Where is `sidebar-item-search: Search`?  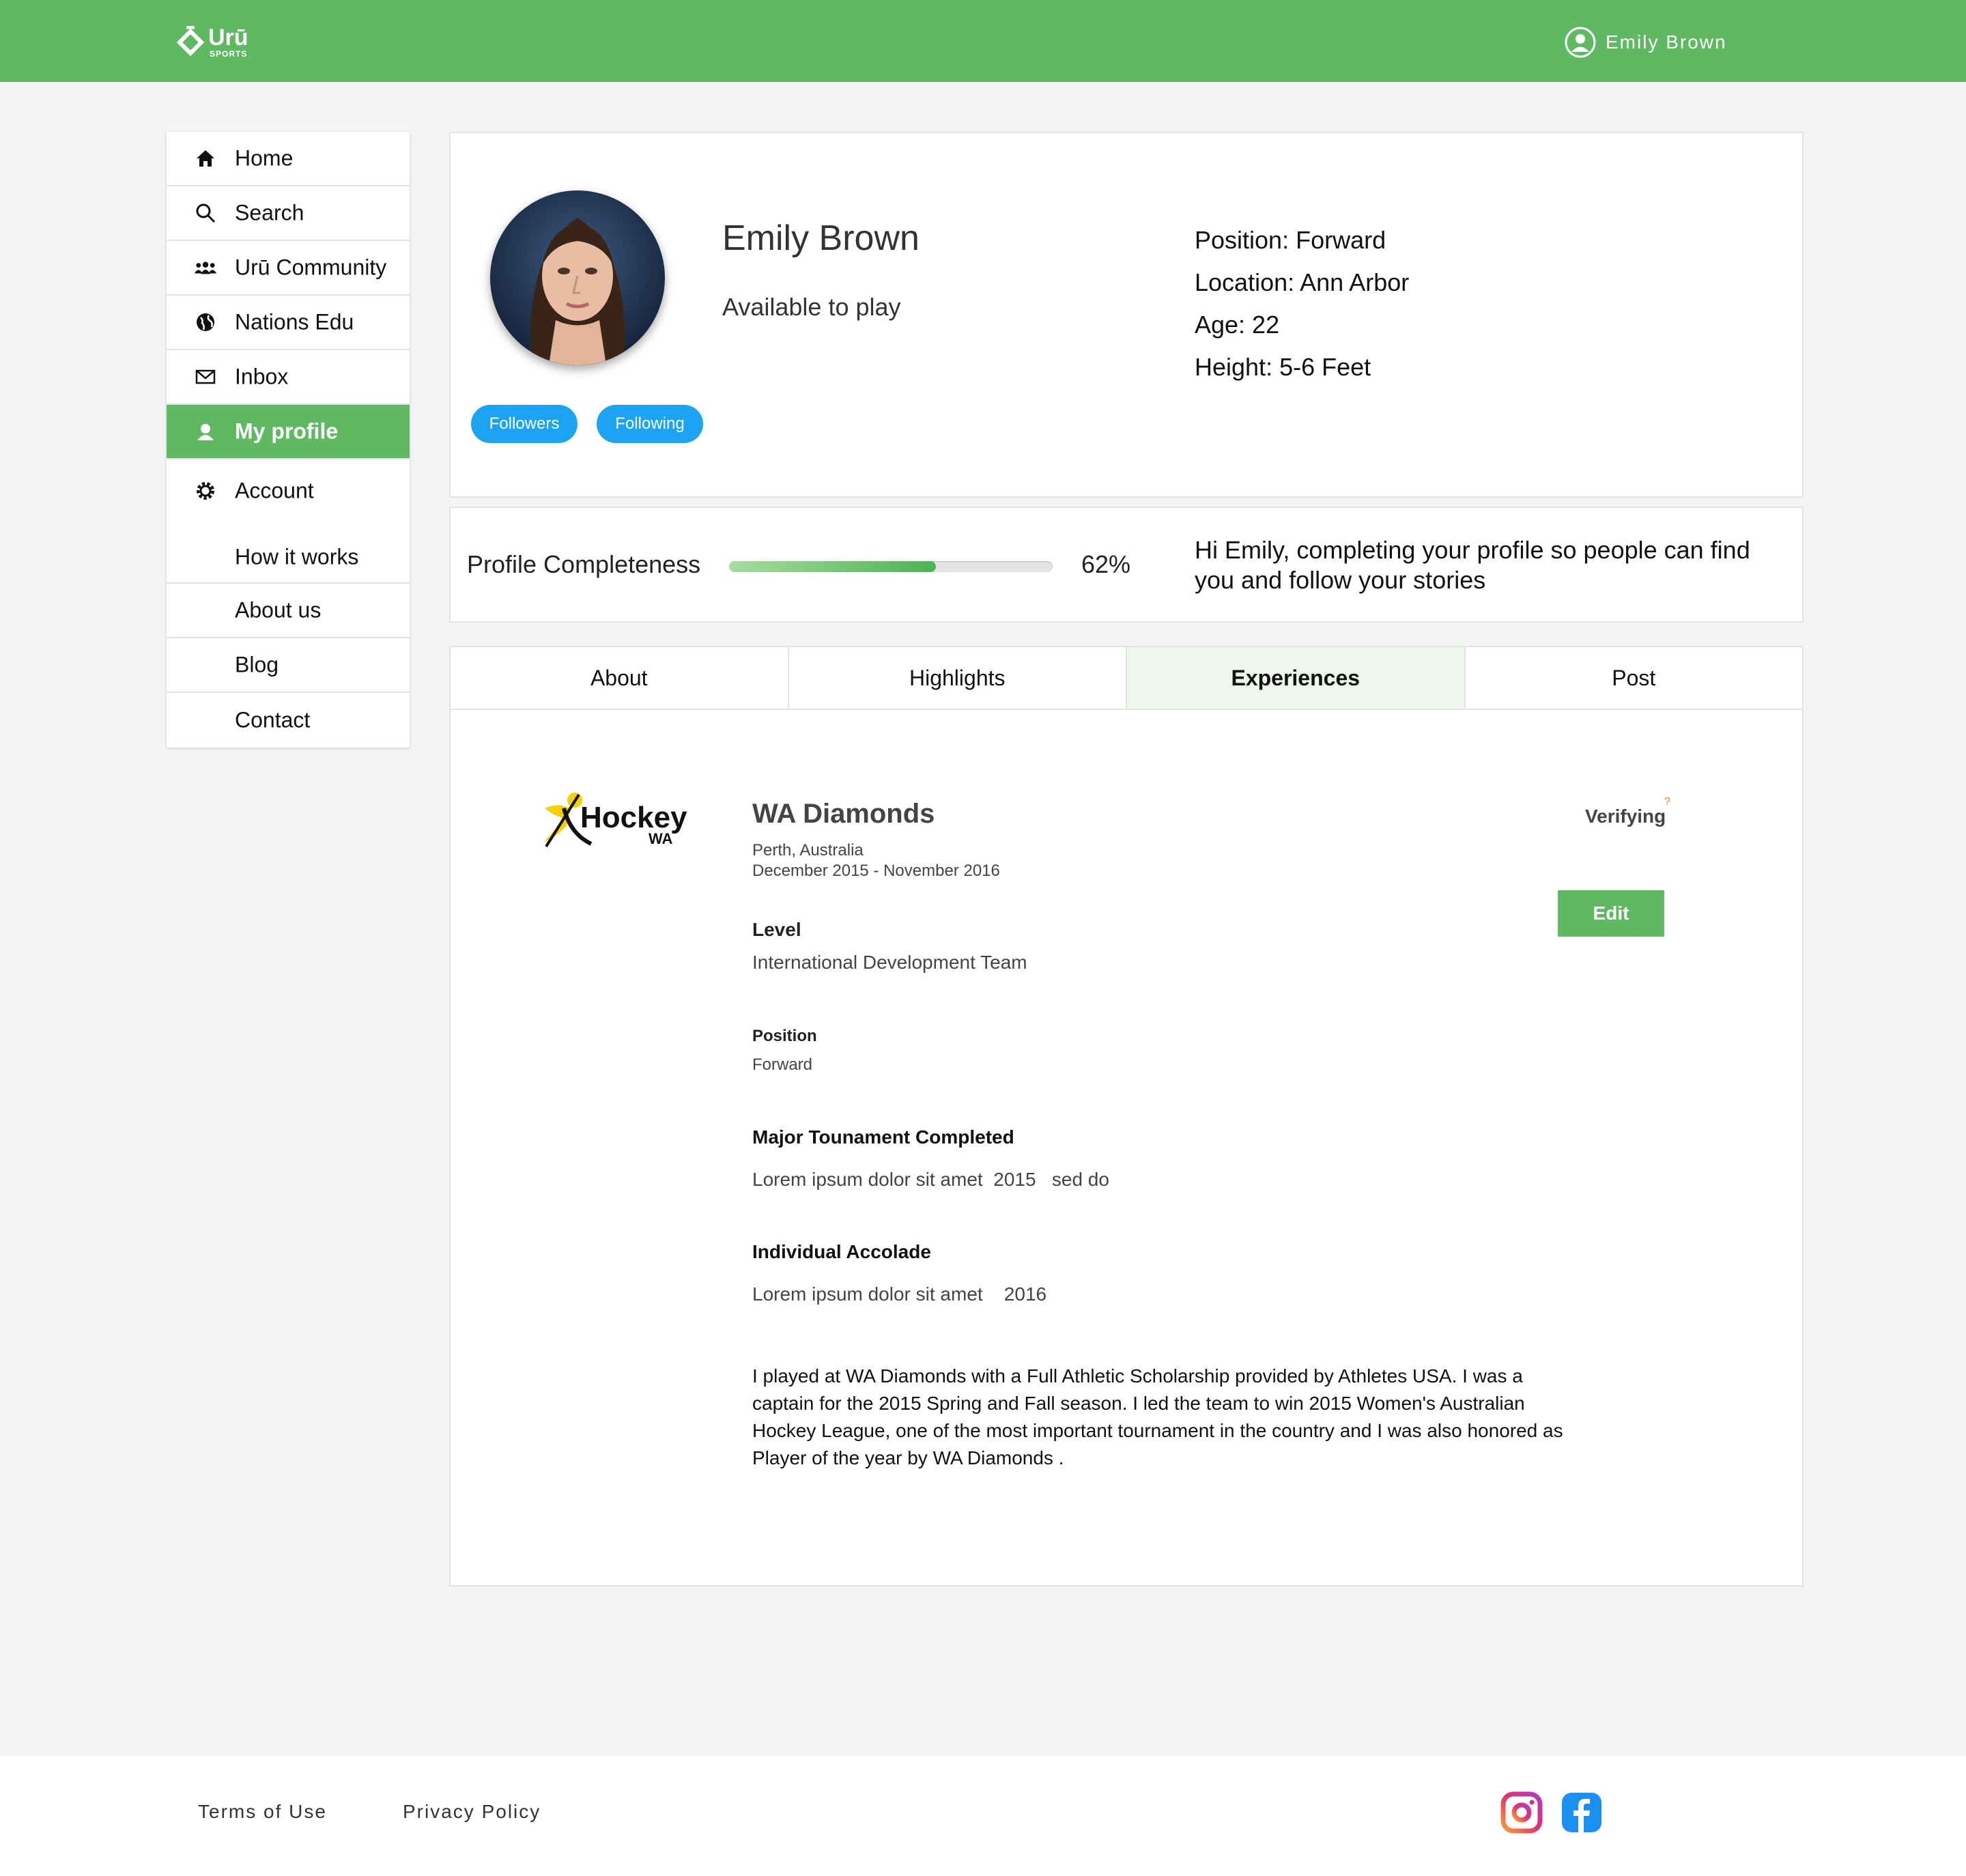 sidebar-item-search: Search is located at coordinates (288, 213).